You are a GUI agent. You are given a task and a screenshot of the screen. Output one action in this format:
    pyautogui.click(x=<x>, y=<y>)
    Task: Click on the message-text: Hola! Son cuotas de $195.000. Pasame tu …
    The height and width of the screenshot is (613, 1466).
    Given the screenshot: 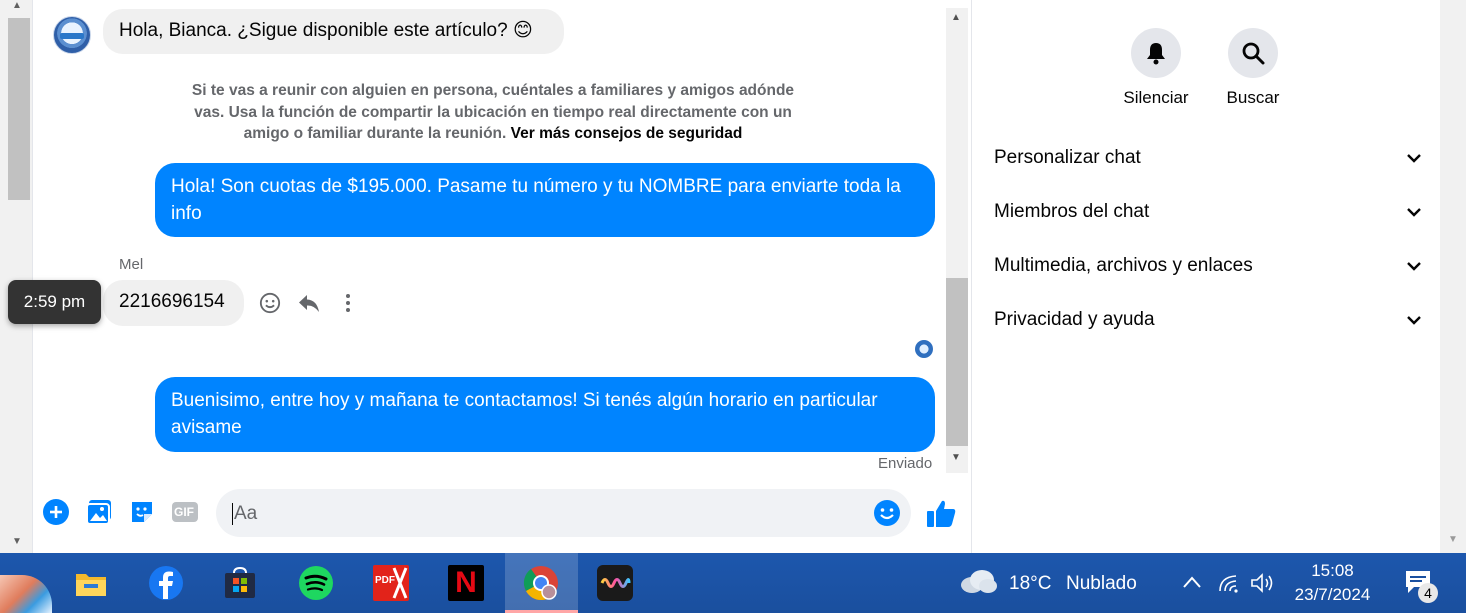 What is the action you would take?
    pyautogui.click(x=536, y=200)
    